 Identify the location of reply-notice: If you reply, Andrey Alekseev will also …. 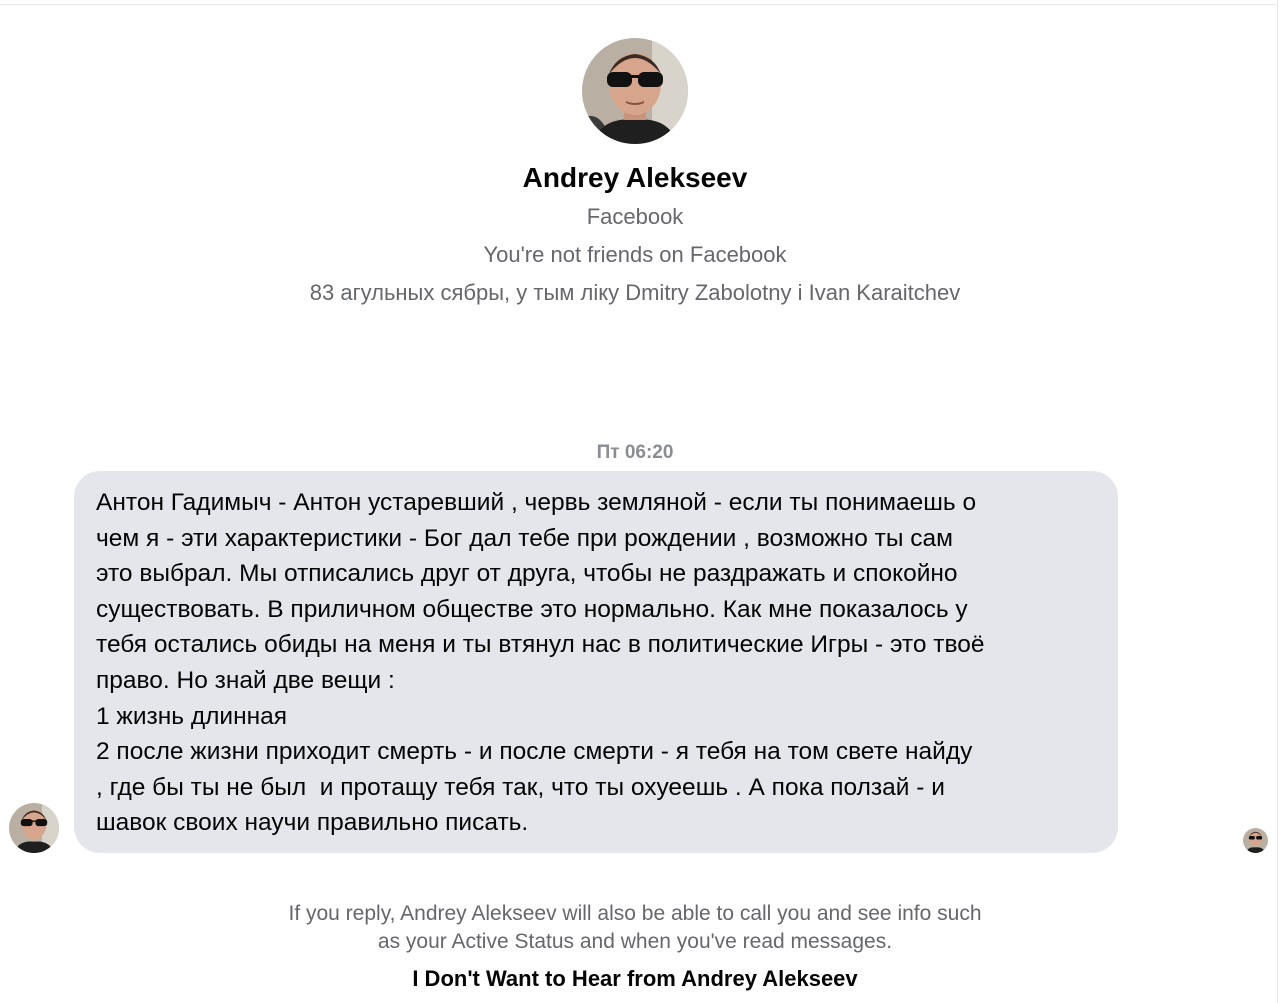
(635, 928).